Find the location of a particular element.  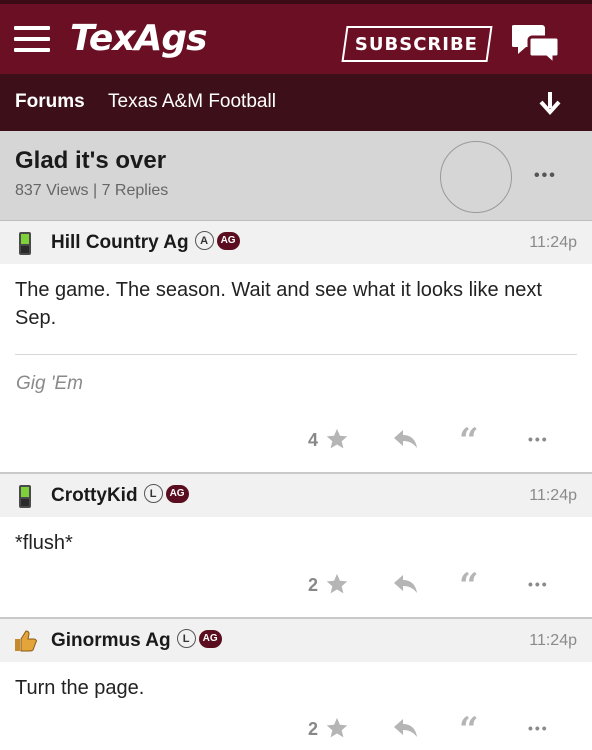

post-body: *flush* is located at coordinates (44, 543).